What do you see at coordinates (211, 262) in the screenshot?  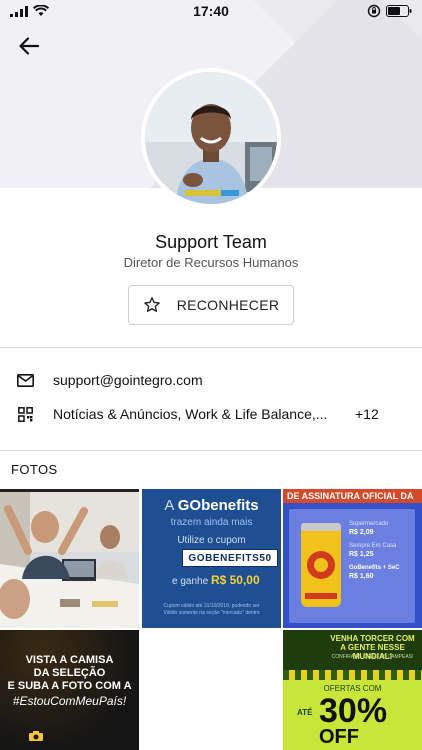 I see `profile-role: Diretor de Recursos Humanos` at bounding box center [211, 262].